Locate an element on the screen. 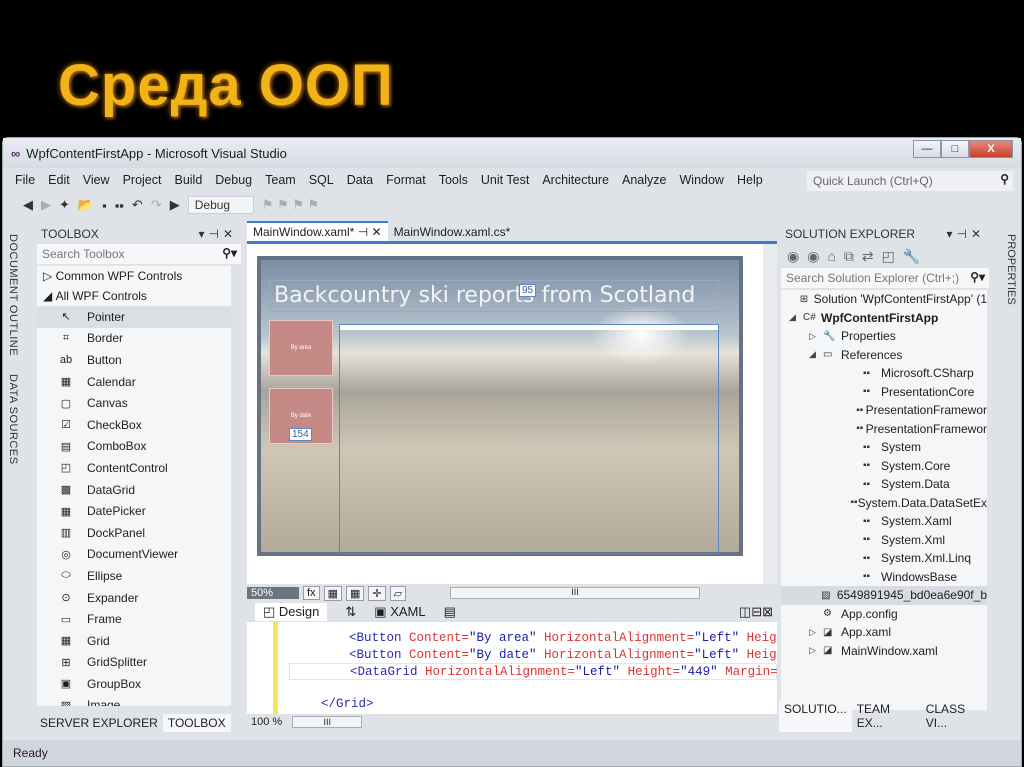 This screenshot has height=767, width=1024. solution-node: ▪▪ System.Core is located at coordinates (884, 466).